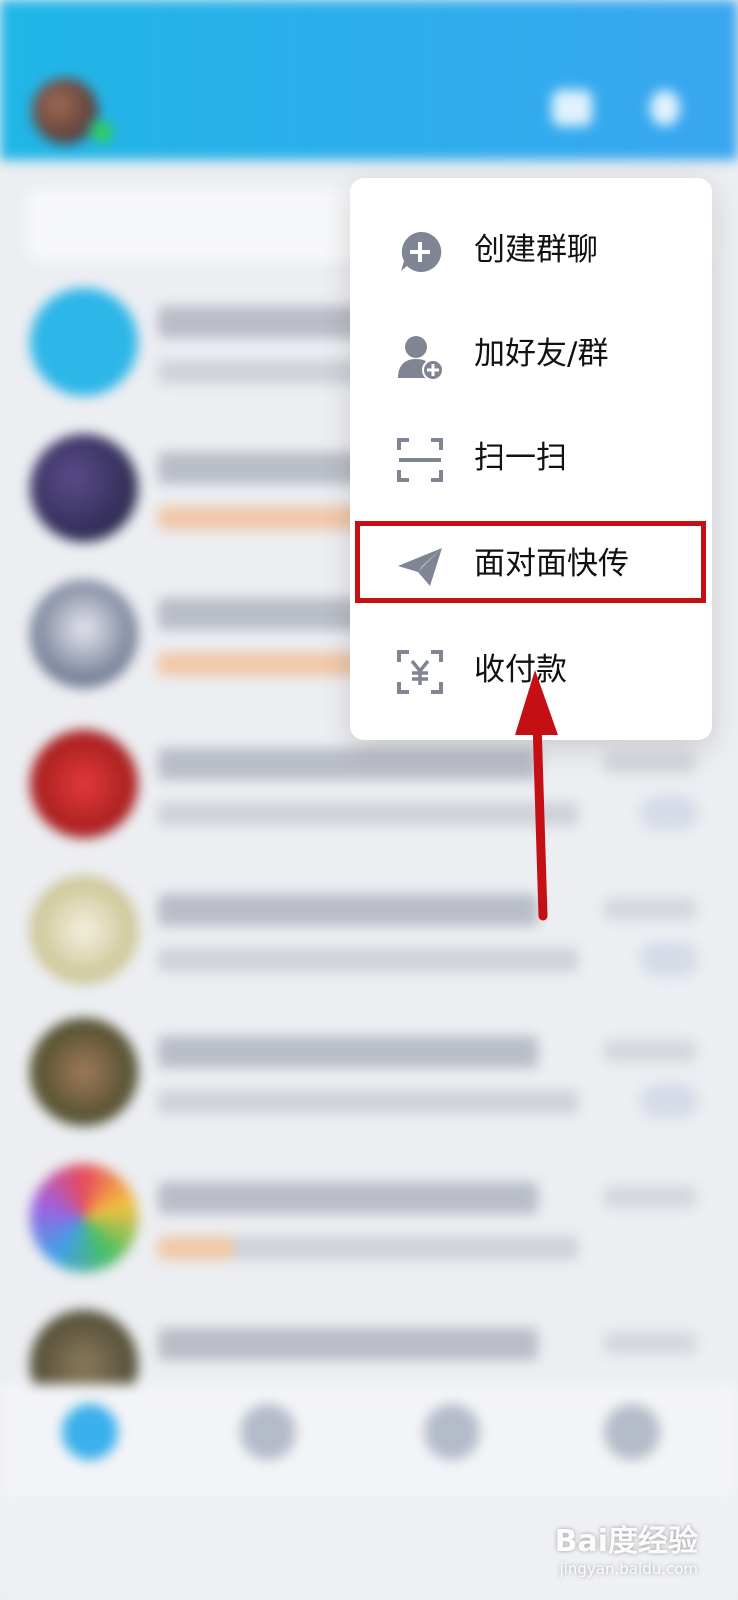 The image size is (738, 1600). I want to click on menu-item-add-friend: 加好友/群, so click(531, 354).